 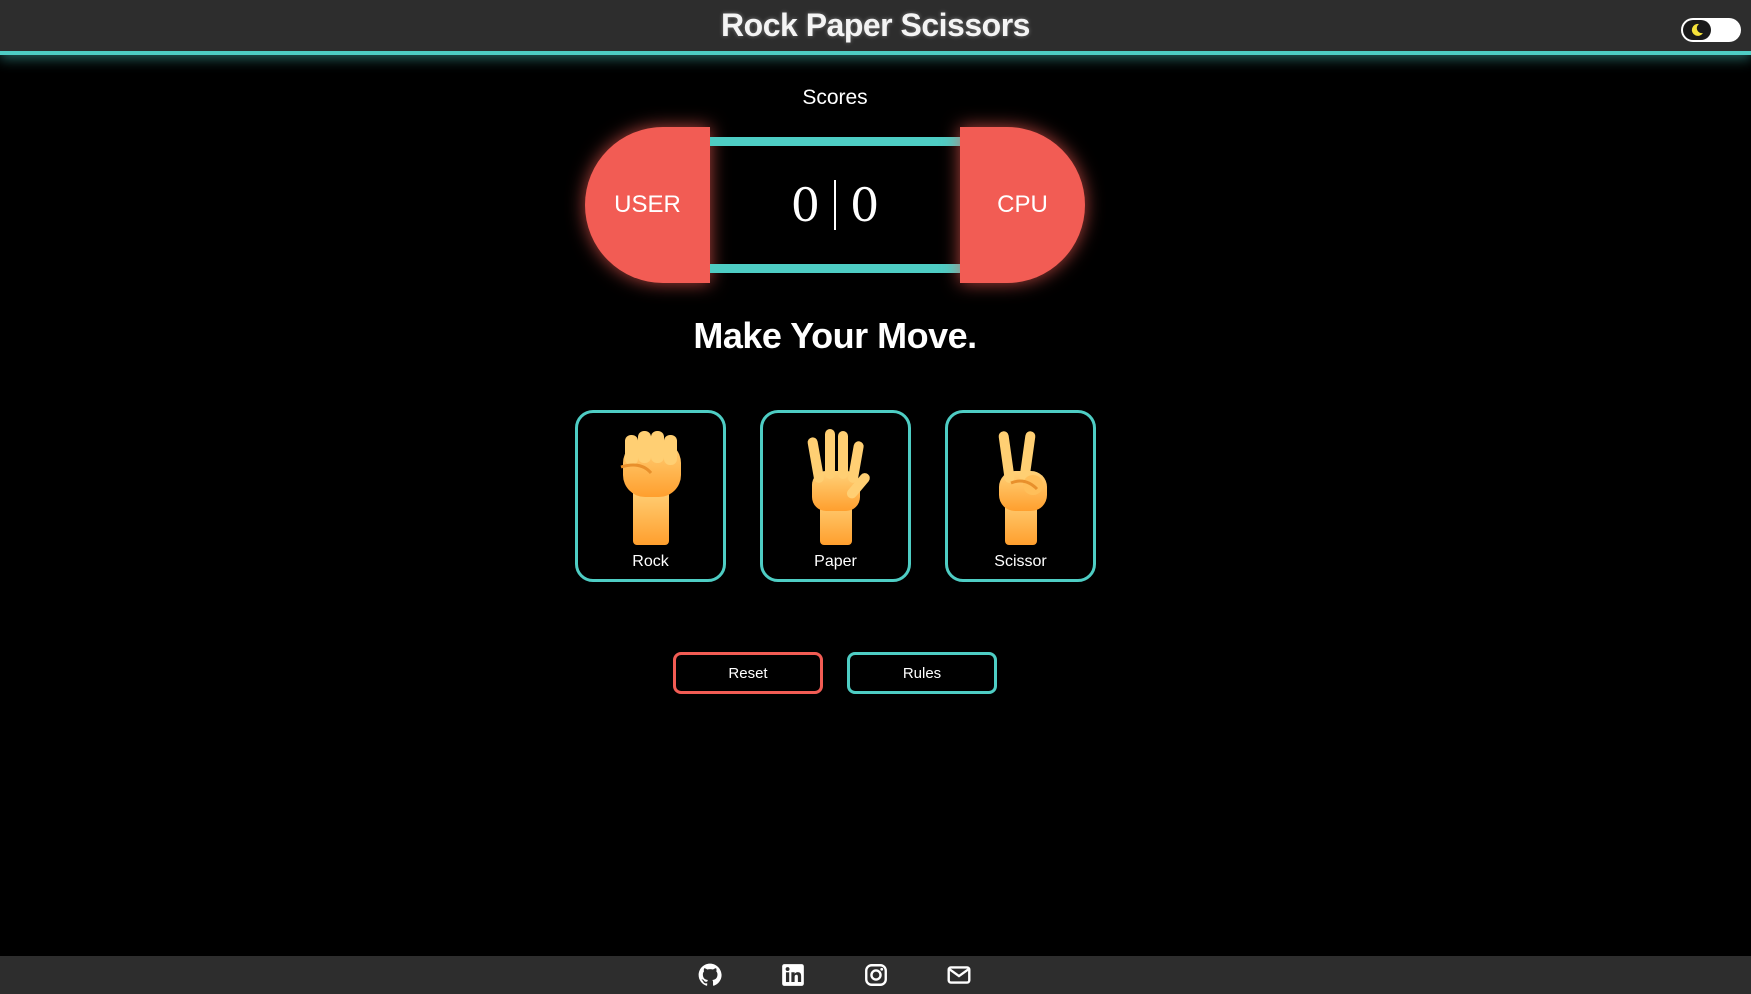 I want to click on reset-button: Reset, so click(x=748, y=673).